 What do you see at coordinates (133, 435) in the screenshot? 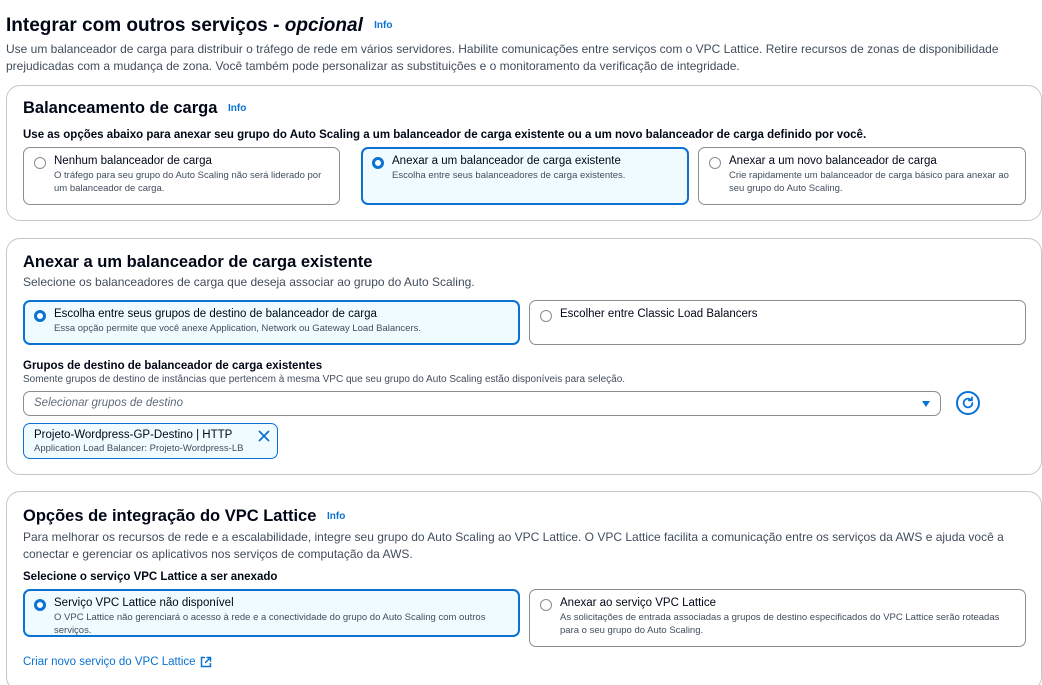
I see `token-label: Projeto-Wordpress-GP-Destino | HTTP` at bounding box center [133, 435].